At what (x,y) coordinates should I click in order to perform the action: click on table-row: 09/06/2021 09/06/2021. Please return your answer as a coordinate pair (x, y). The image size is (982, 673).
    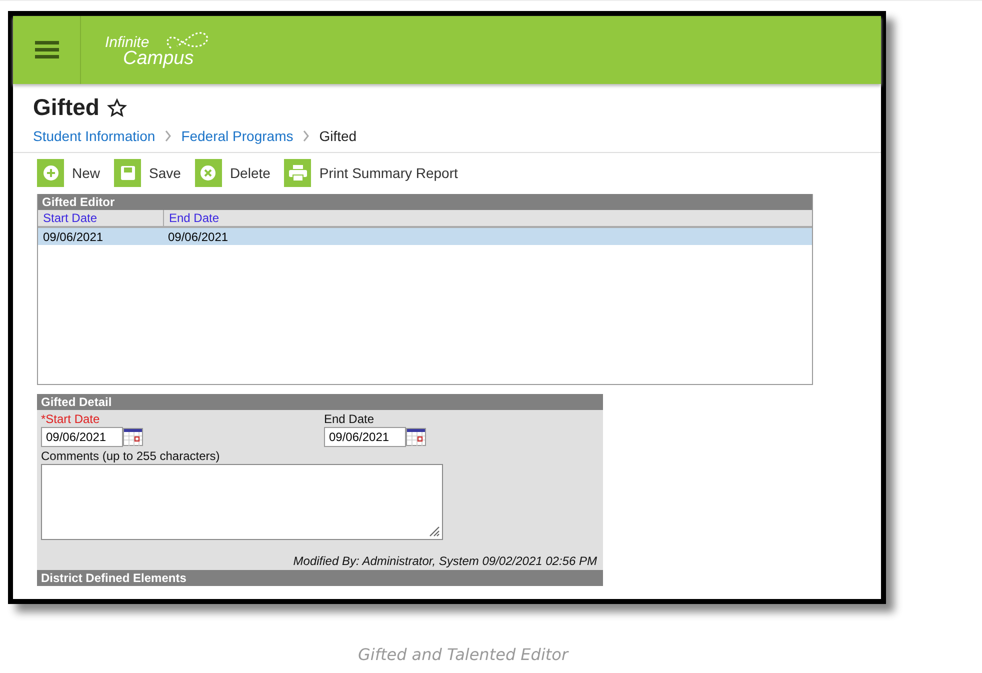
    Looking at the image, I should click on (425, 236).